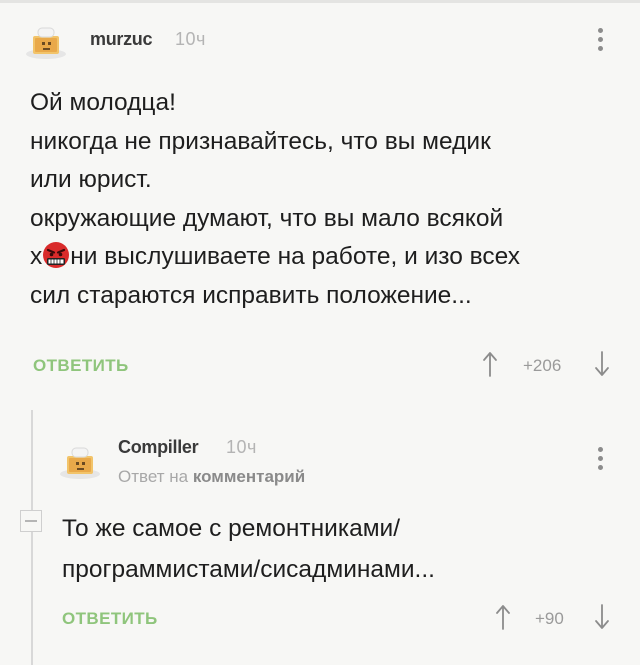  I want to click on comment-line: или юрист., so click(91, 179).